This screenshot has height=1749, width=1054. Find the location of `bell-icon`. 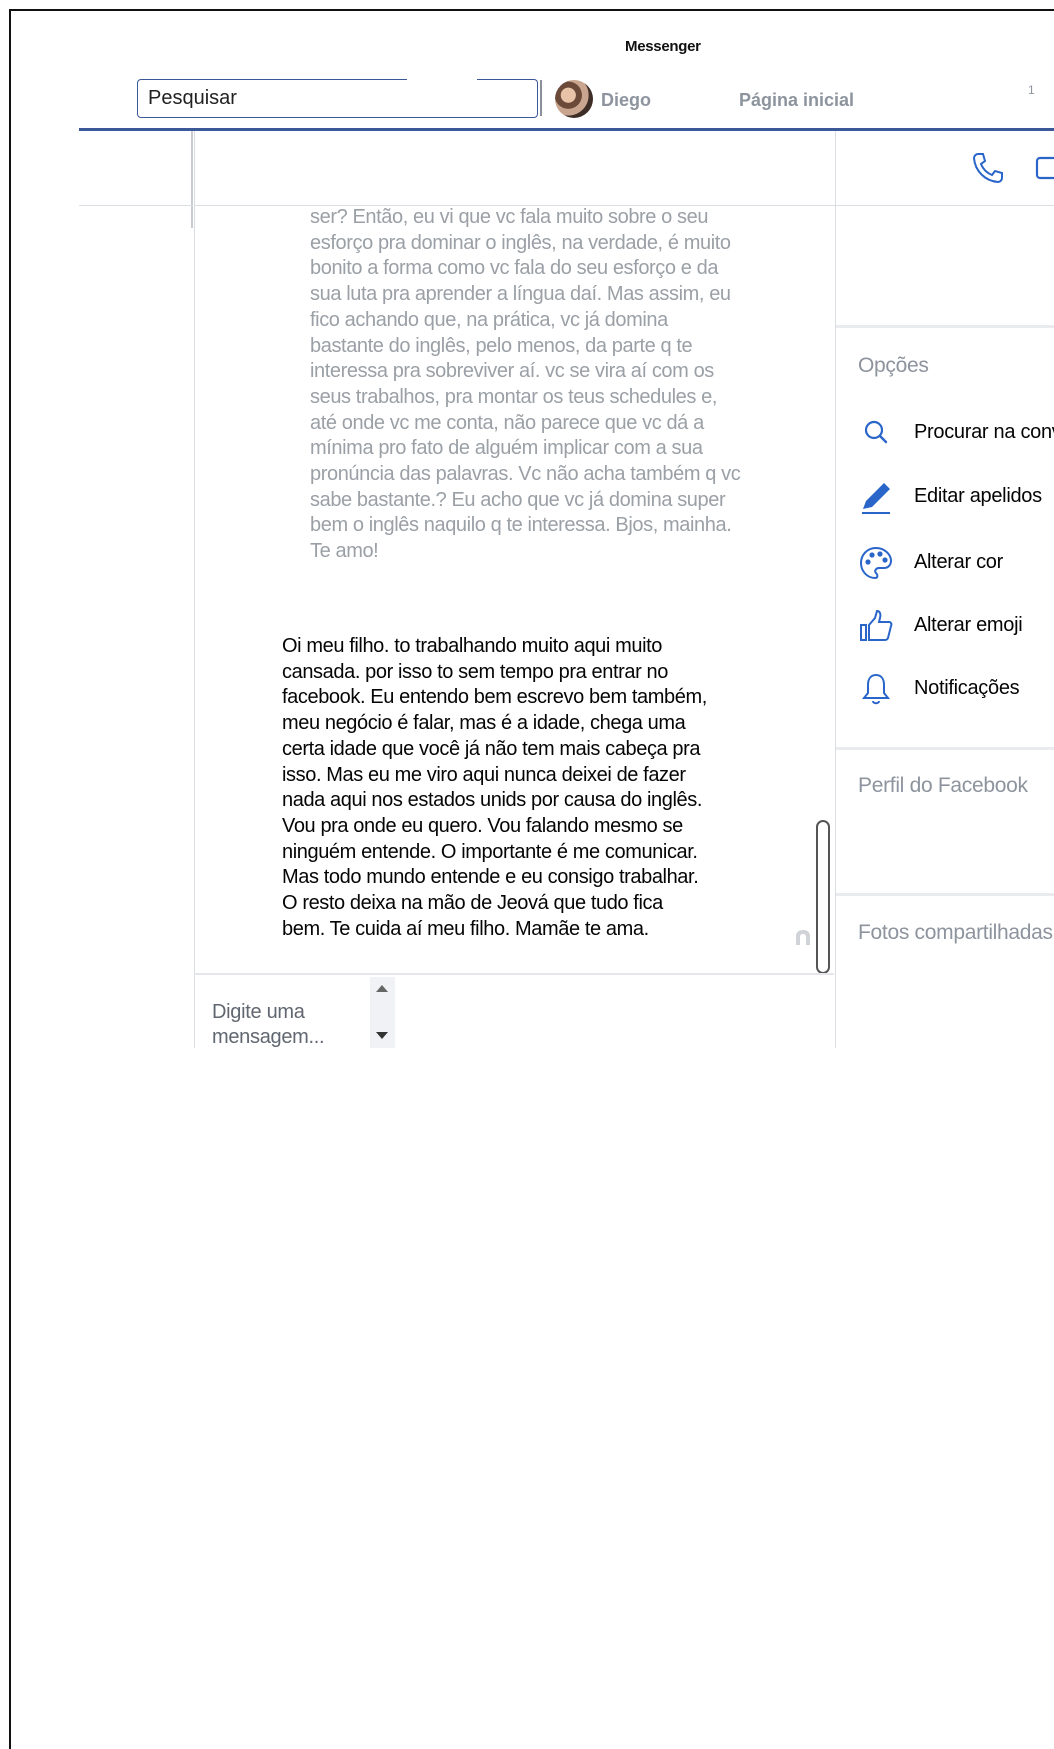

bell-icon is located at coordinates (876, 689).